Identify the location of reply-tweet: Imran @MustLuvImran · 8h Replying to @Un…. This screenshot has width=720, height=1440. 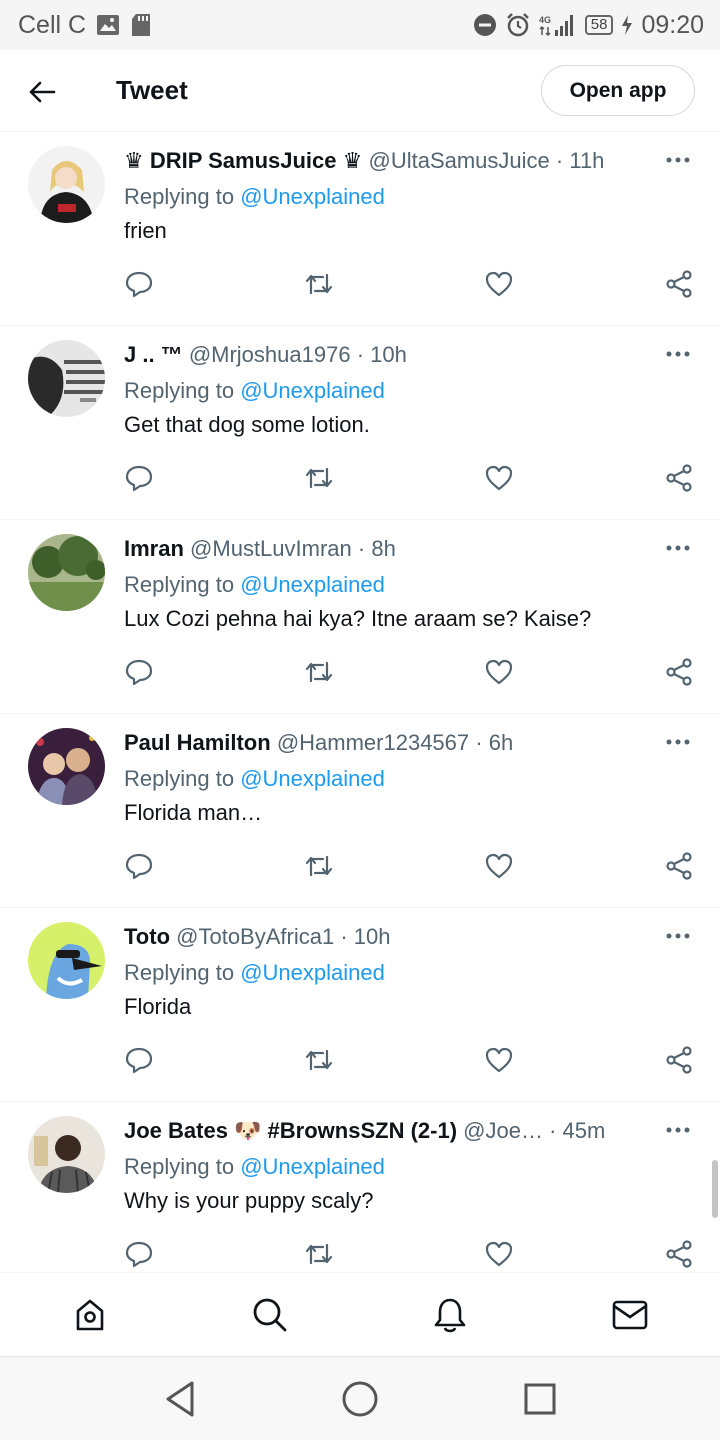
(360, 617).